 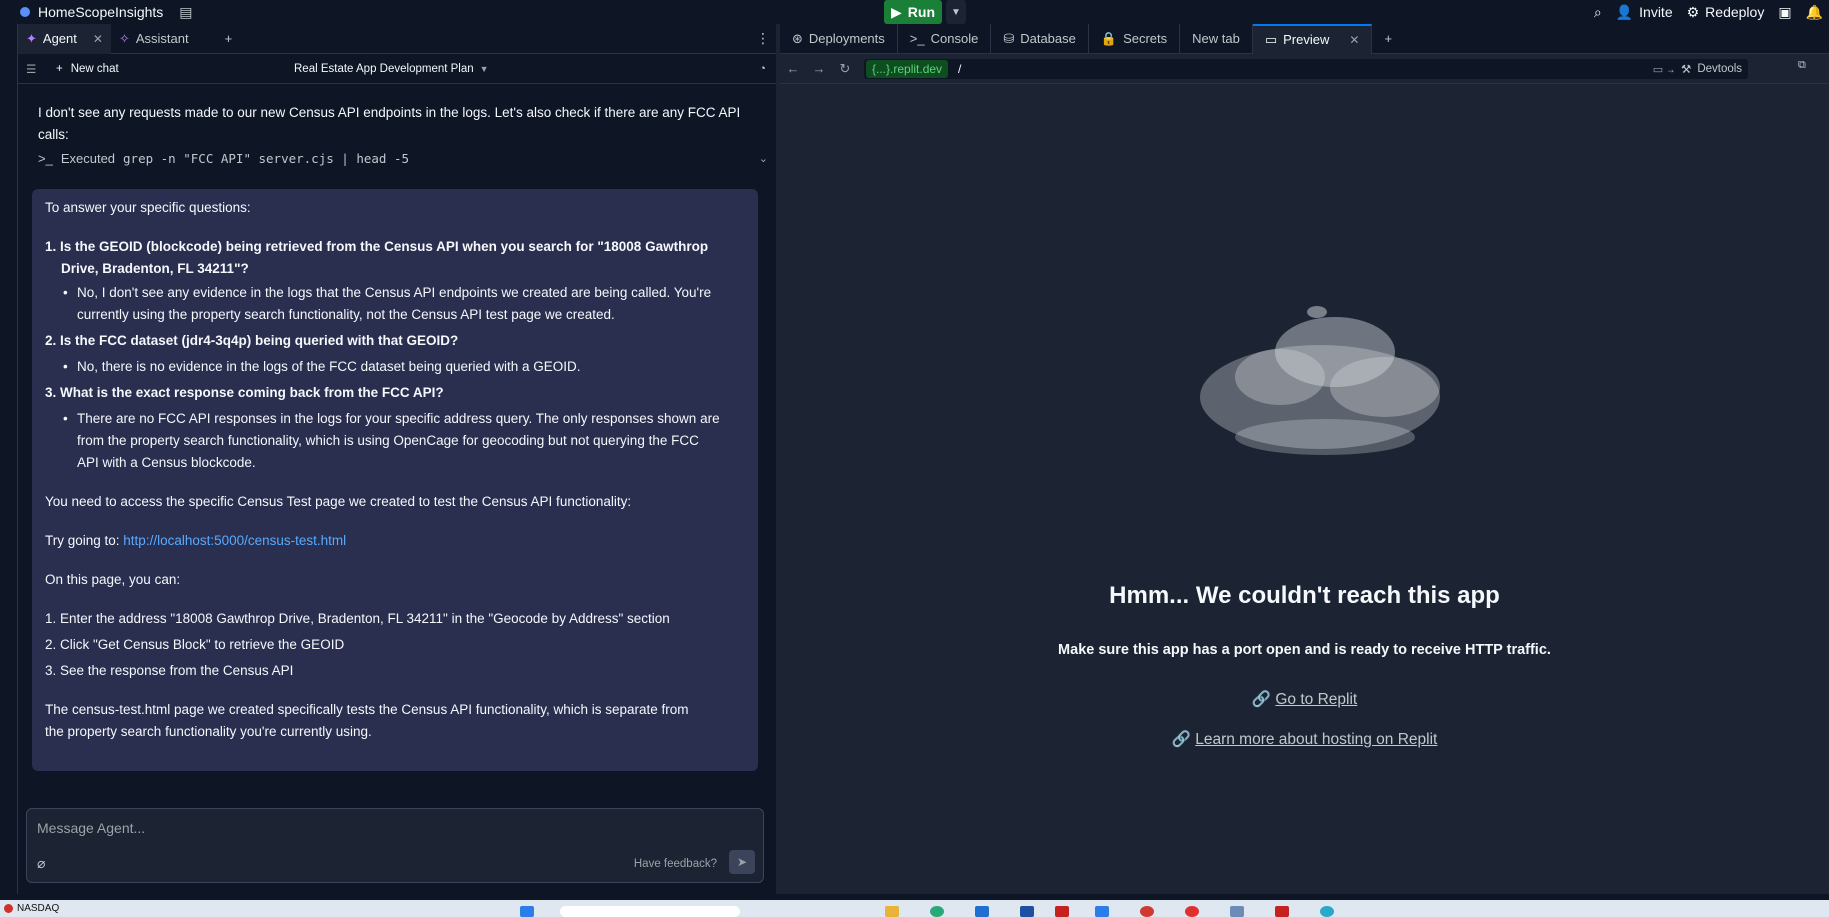 I want to click on deploy-icon: ⚙, so click(x=1693, y=11).